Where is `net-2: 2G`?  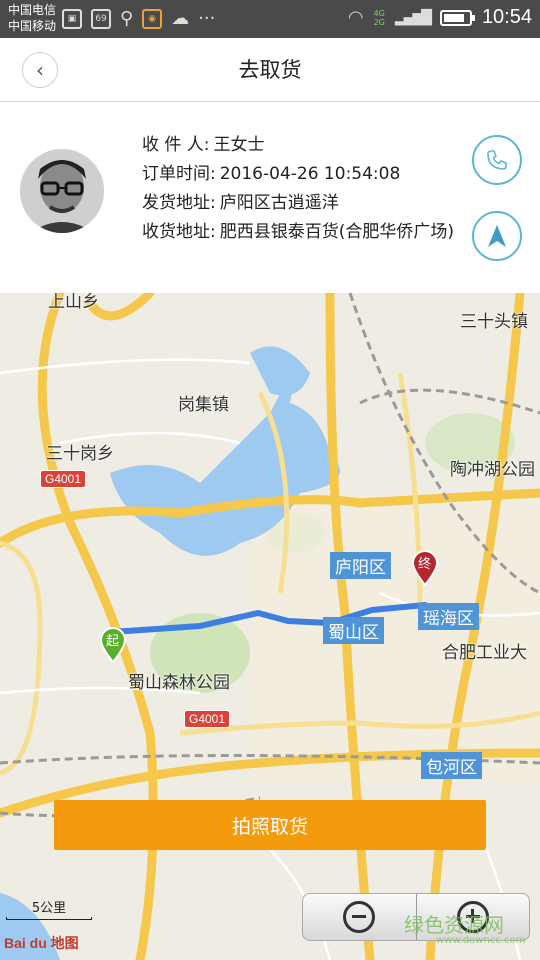 net-2: 2G is located at coordinates (379, 22).